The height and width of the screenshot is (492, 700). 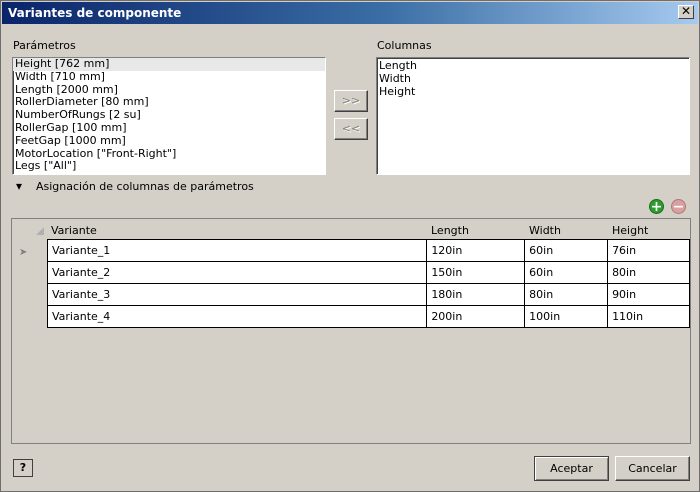 I want to click on cancel-button: Cancelar, so click(x=652, y=468).